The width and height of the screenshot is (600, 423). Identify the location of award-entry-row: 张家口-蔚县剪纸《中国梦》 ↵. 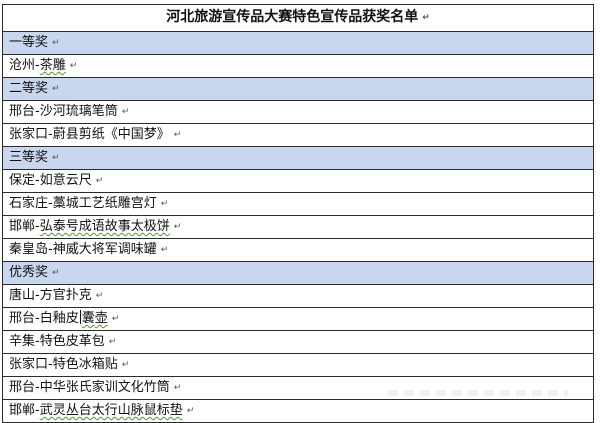
(298, 135).